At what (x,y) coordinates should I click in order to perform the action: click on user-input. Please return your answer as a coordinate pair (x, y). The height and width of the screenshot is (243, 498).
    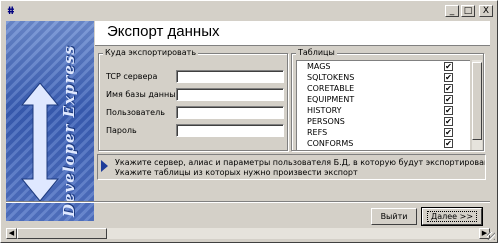
    Looking at the image, I should click on (230, 112).